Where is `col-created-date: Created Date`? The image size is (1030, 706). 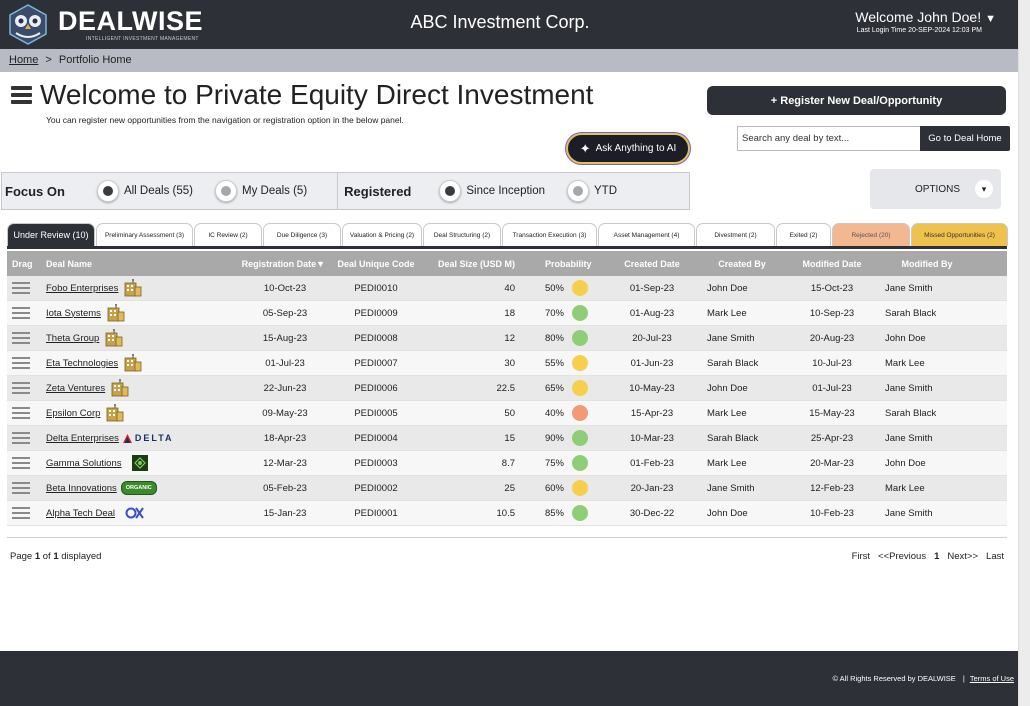
col-created-date: Created Date is located at coordinates (652, 264).